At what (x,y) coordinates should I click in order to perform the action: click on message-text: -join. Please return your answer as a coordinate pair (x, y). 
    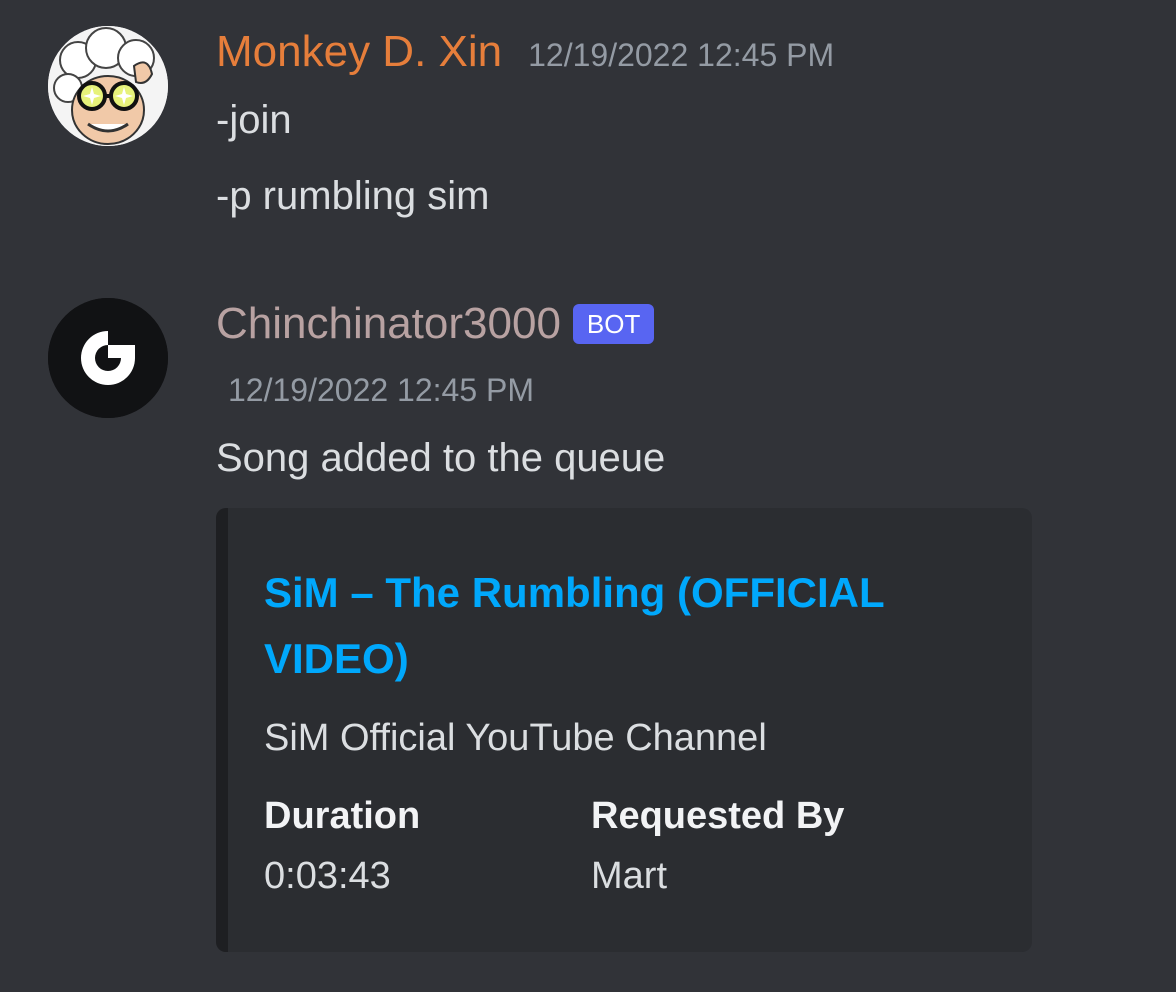
    Looking at the image, I should click on (254, 120).